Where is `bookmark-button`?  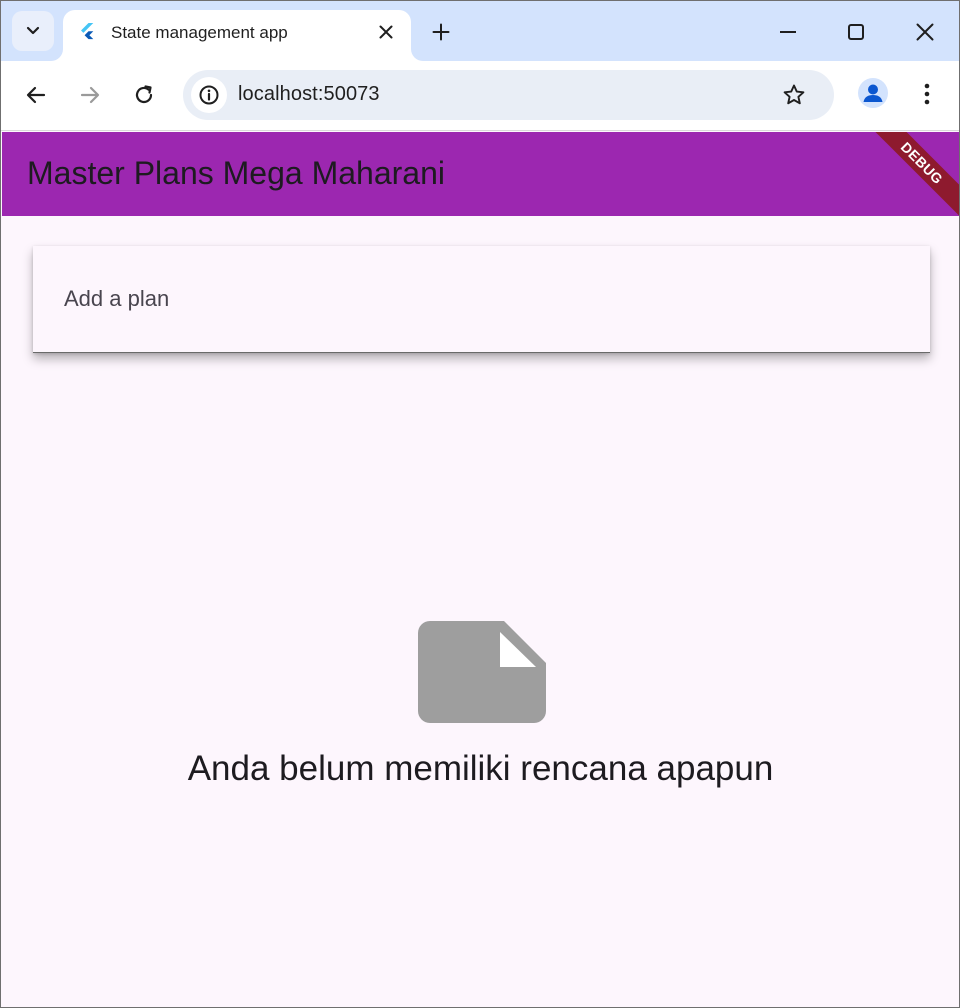
bookmark-button is located at coordinates (794, 95).